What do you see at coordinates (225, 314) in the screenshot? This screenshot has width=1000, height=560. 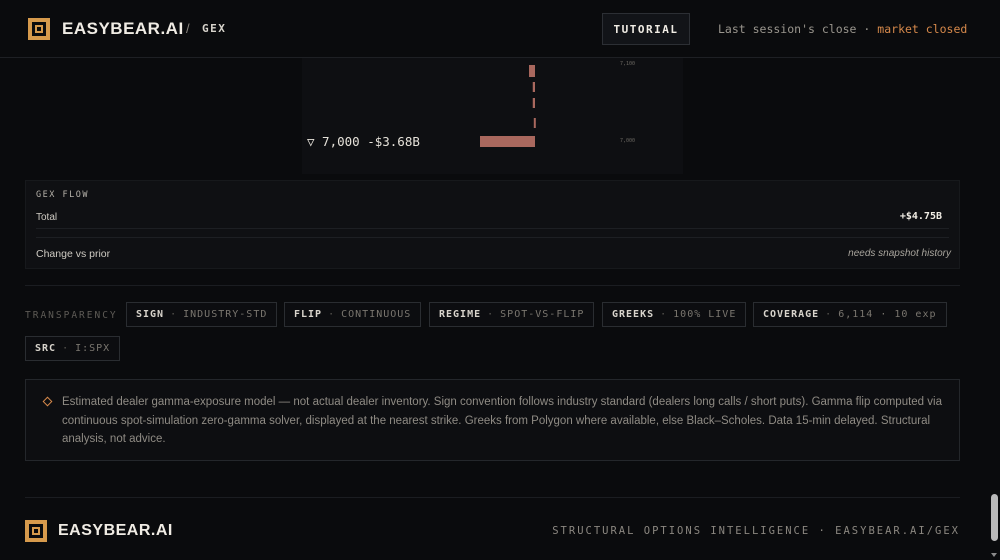 I see `chip-value: INDUSTRY-STD` at bounding box center [225, 314].